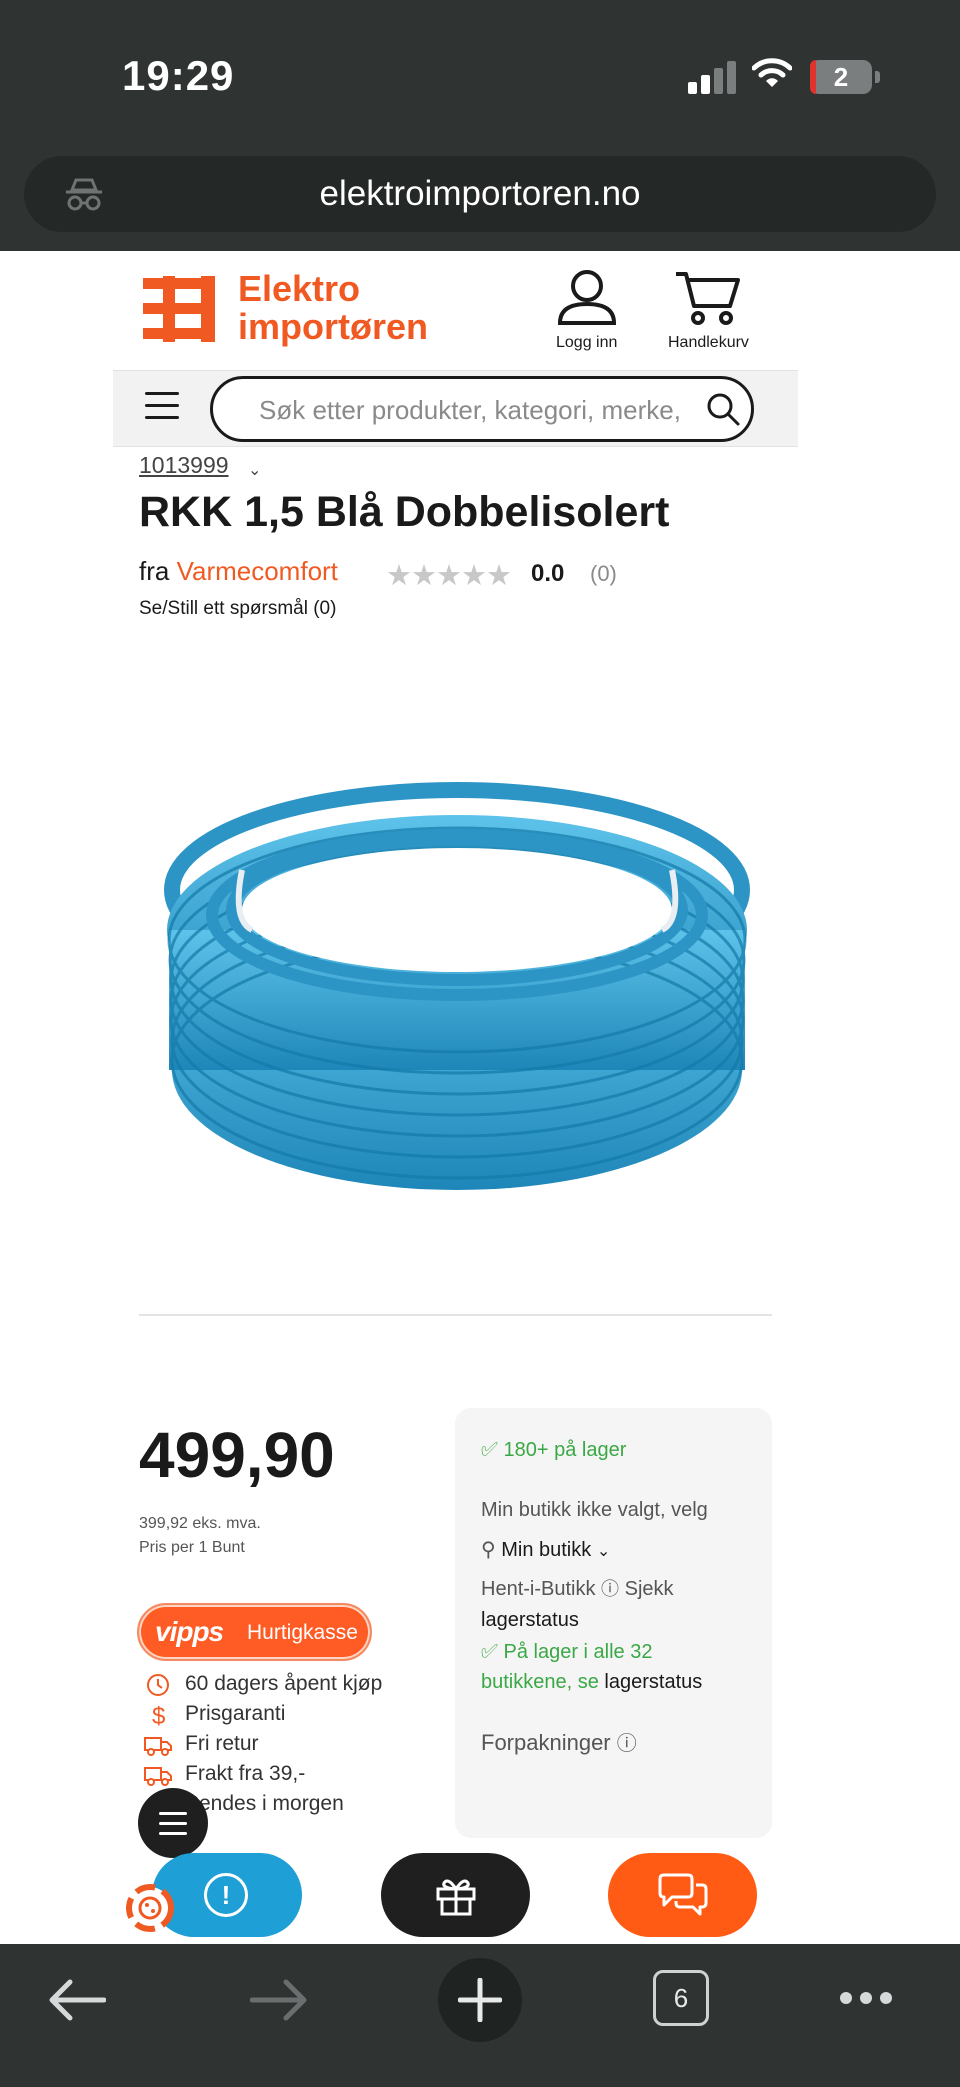 The image size is (960, 2087). I want to click on wifi-icon, so click(772, 72).